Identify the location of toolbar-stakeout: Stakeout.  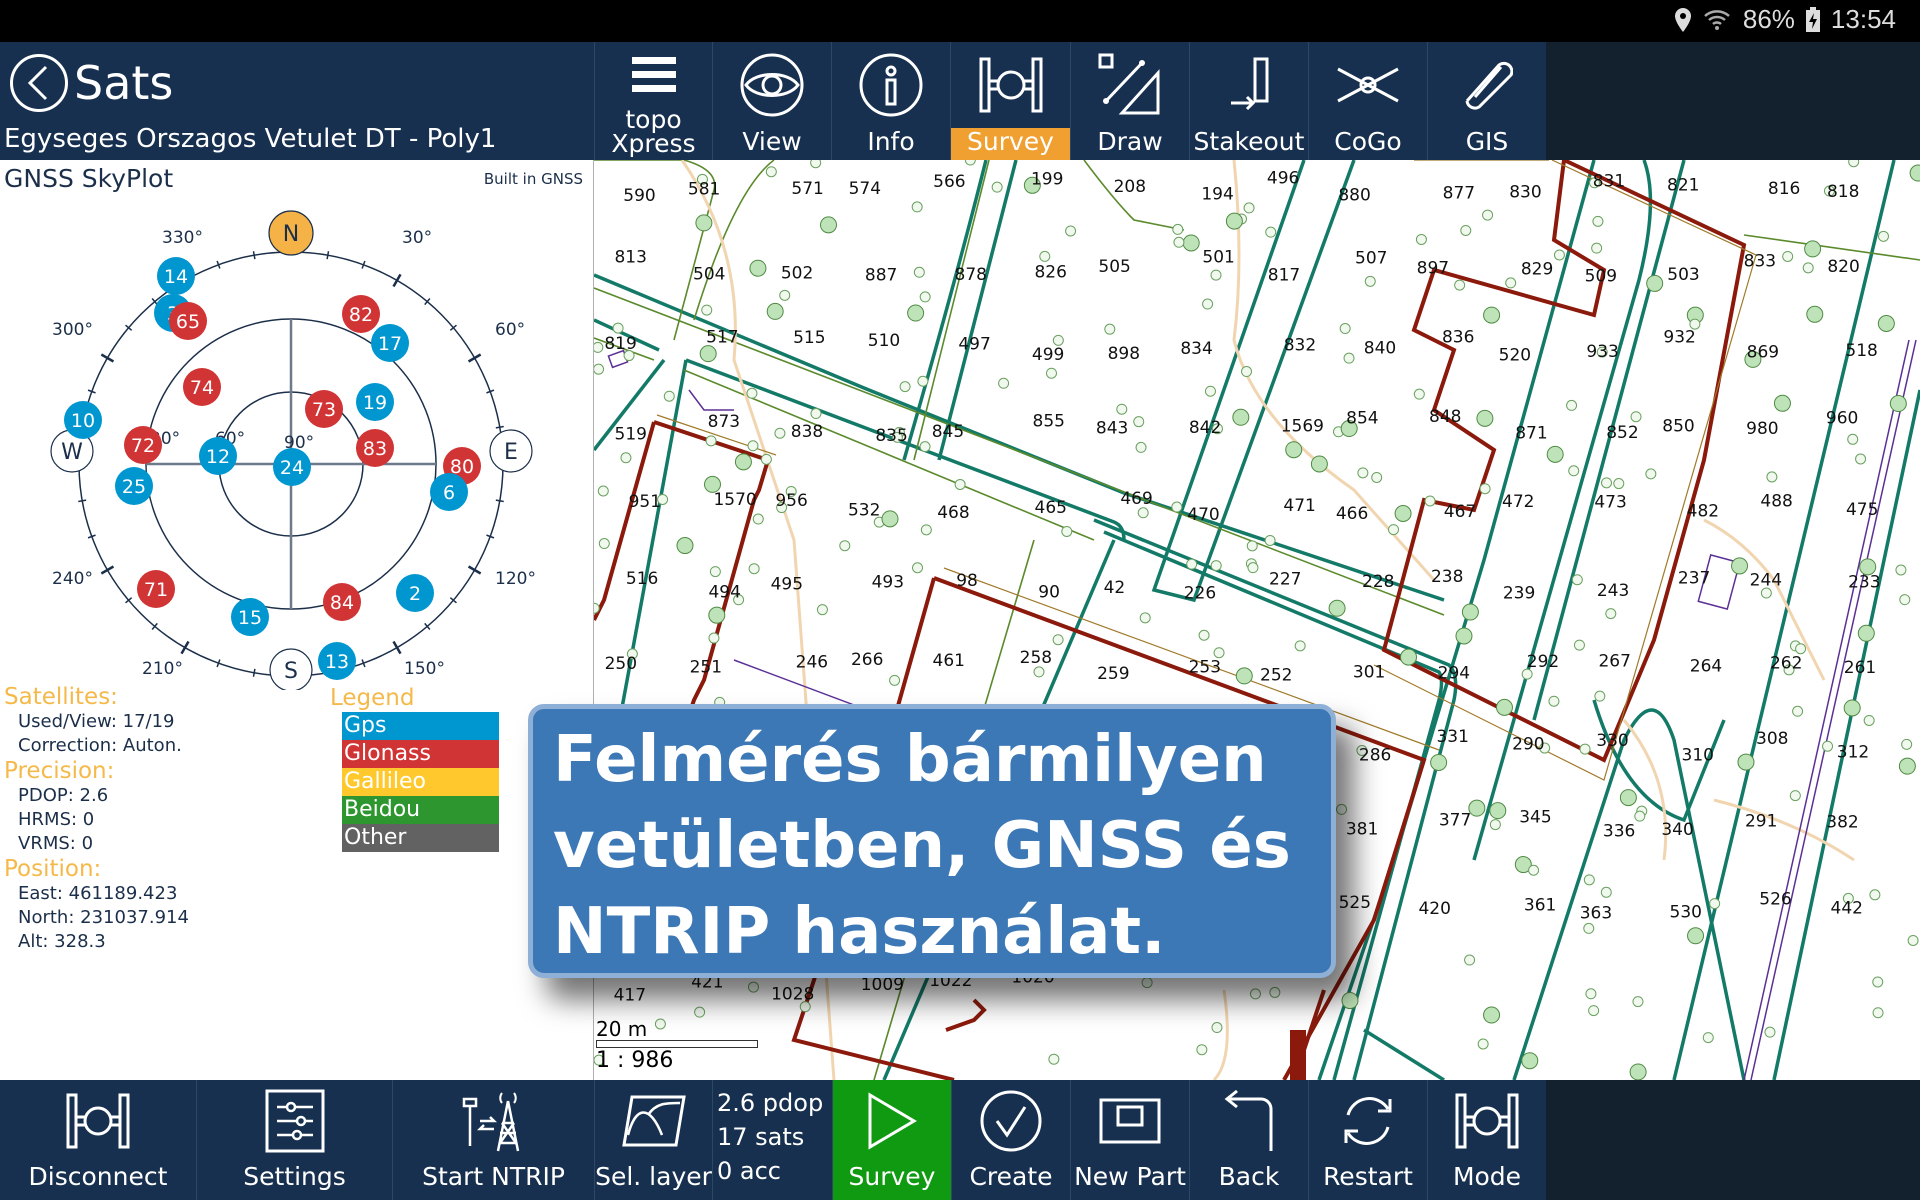
(1248, 101).